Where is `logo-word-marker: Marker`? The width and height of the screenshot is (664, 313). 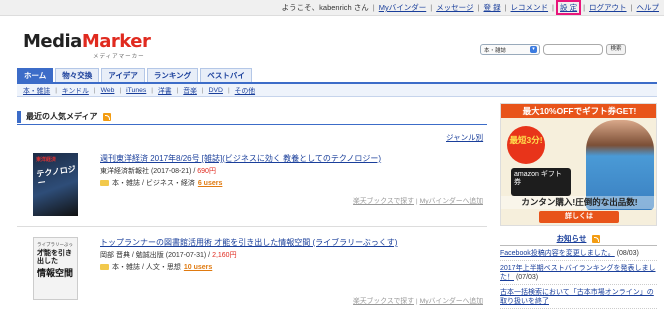 logo-word-marker: Marker is located at coordinates (116, 41).